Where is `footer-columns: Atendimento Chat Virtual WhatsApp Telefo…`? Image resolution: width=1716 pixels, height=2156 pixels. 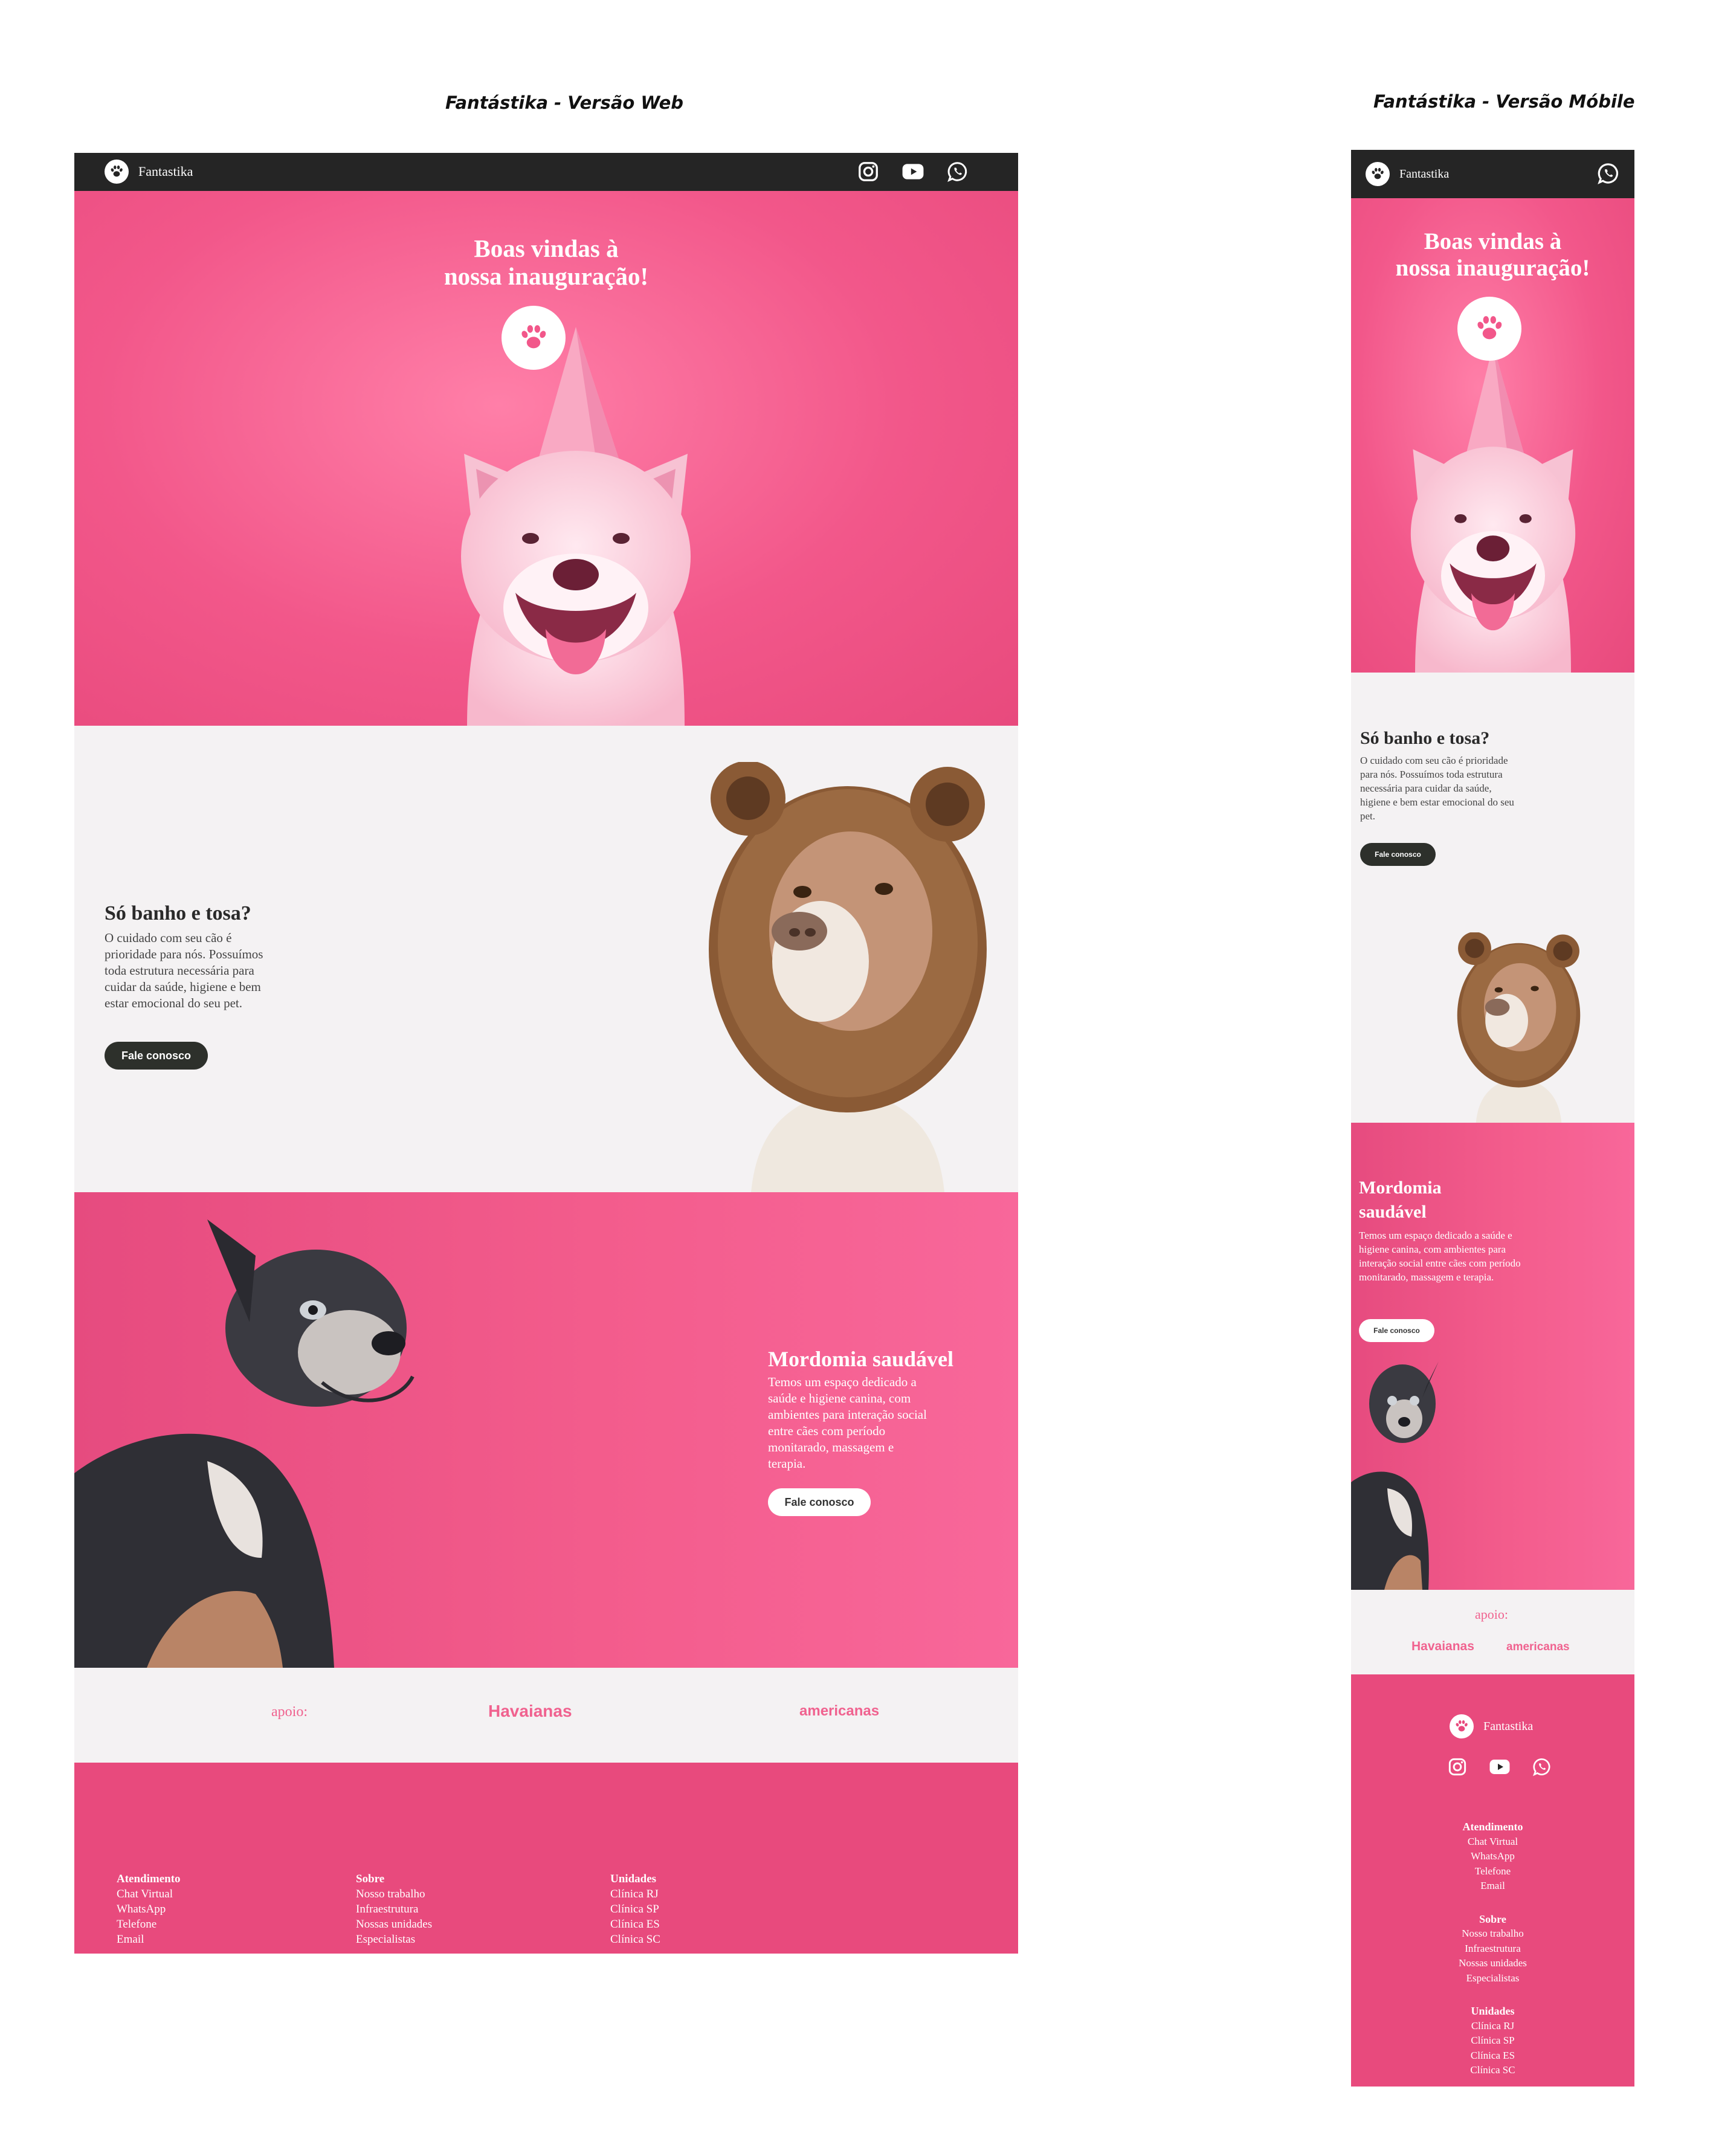
footer-columns: Atendimento Chat Virtual WhatsApp Telefo… is located at coordinates (1492, 1948).